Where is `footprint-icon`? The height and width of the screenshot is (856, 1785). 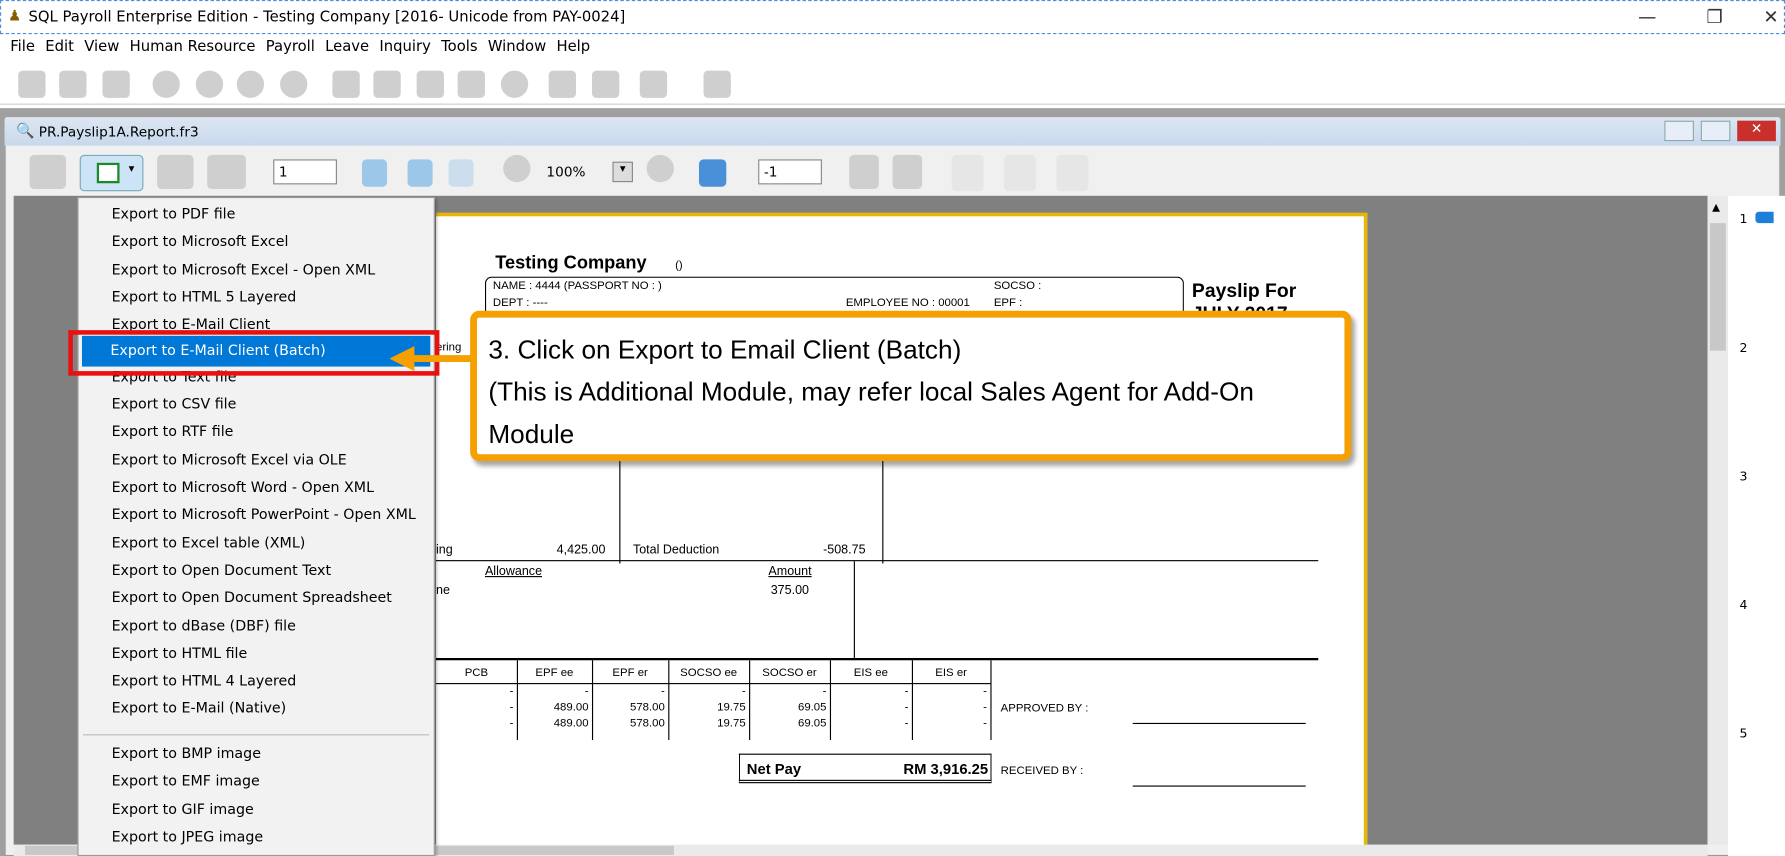 footprint-icon is located at coordinates (907, 171).